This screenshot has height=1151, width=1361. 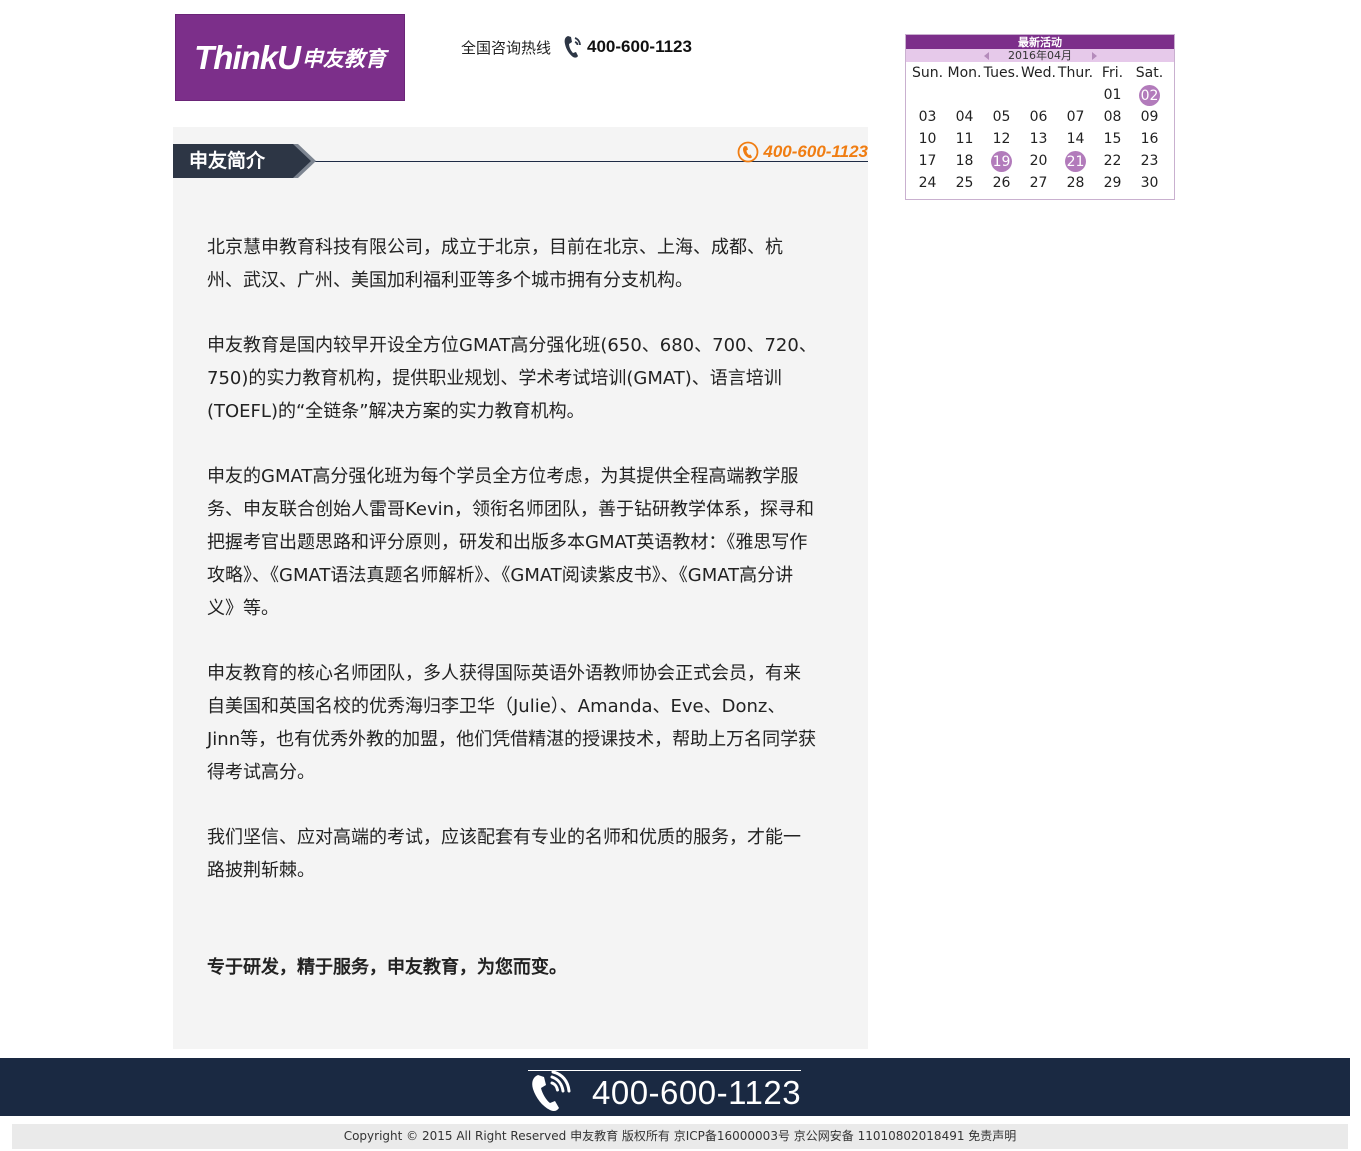 I want to click on calendar-weekday: Tues., so click(x=1001, y=73).